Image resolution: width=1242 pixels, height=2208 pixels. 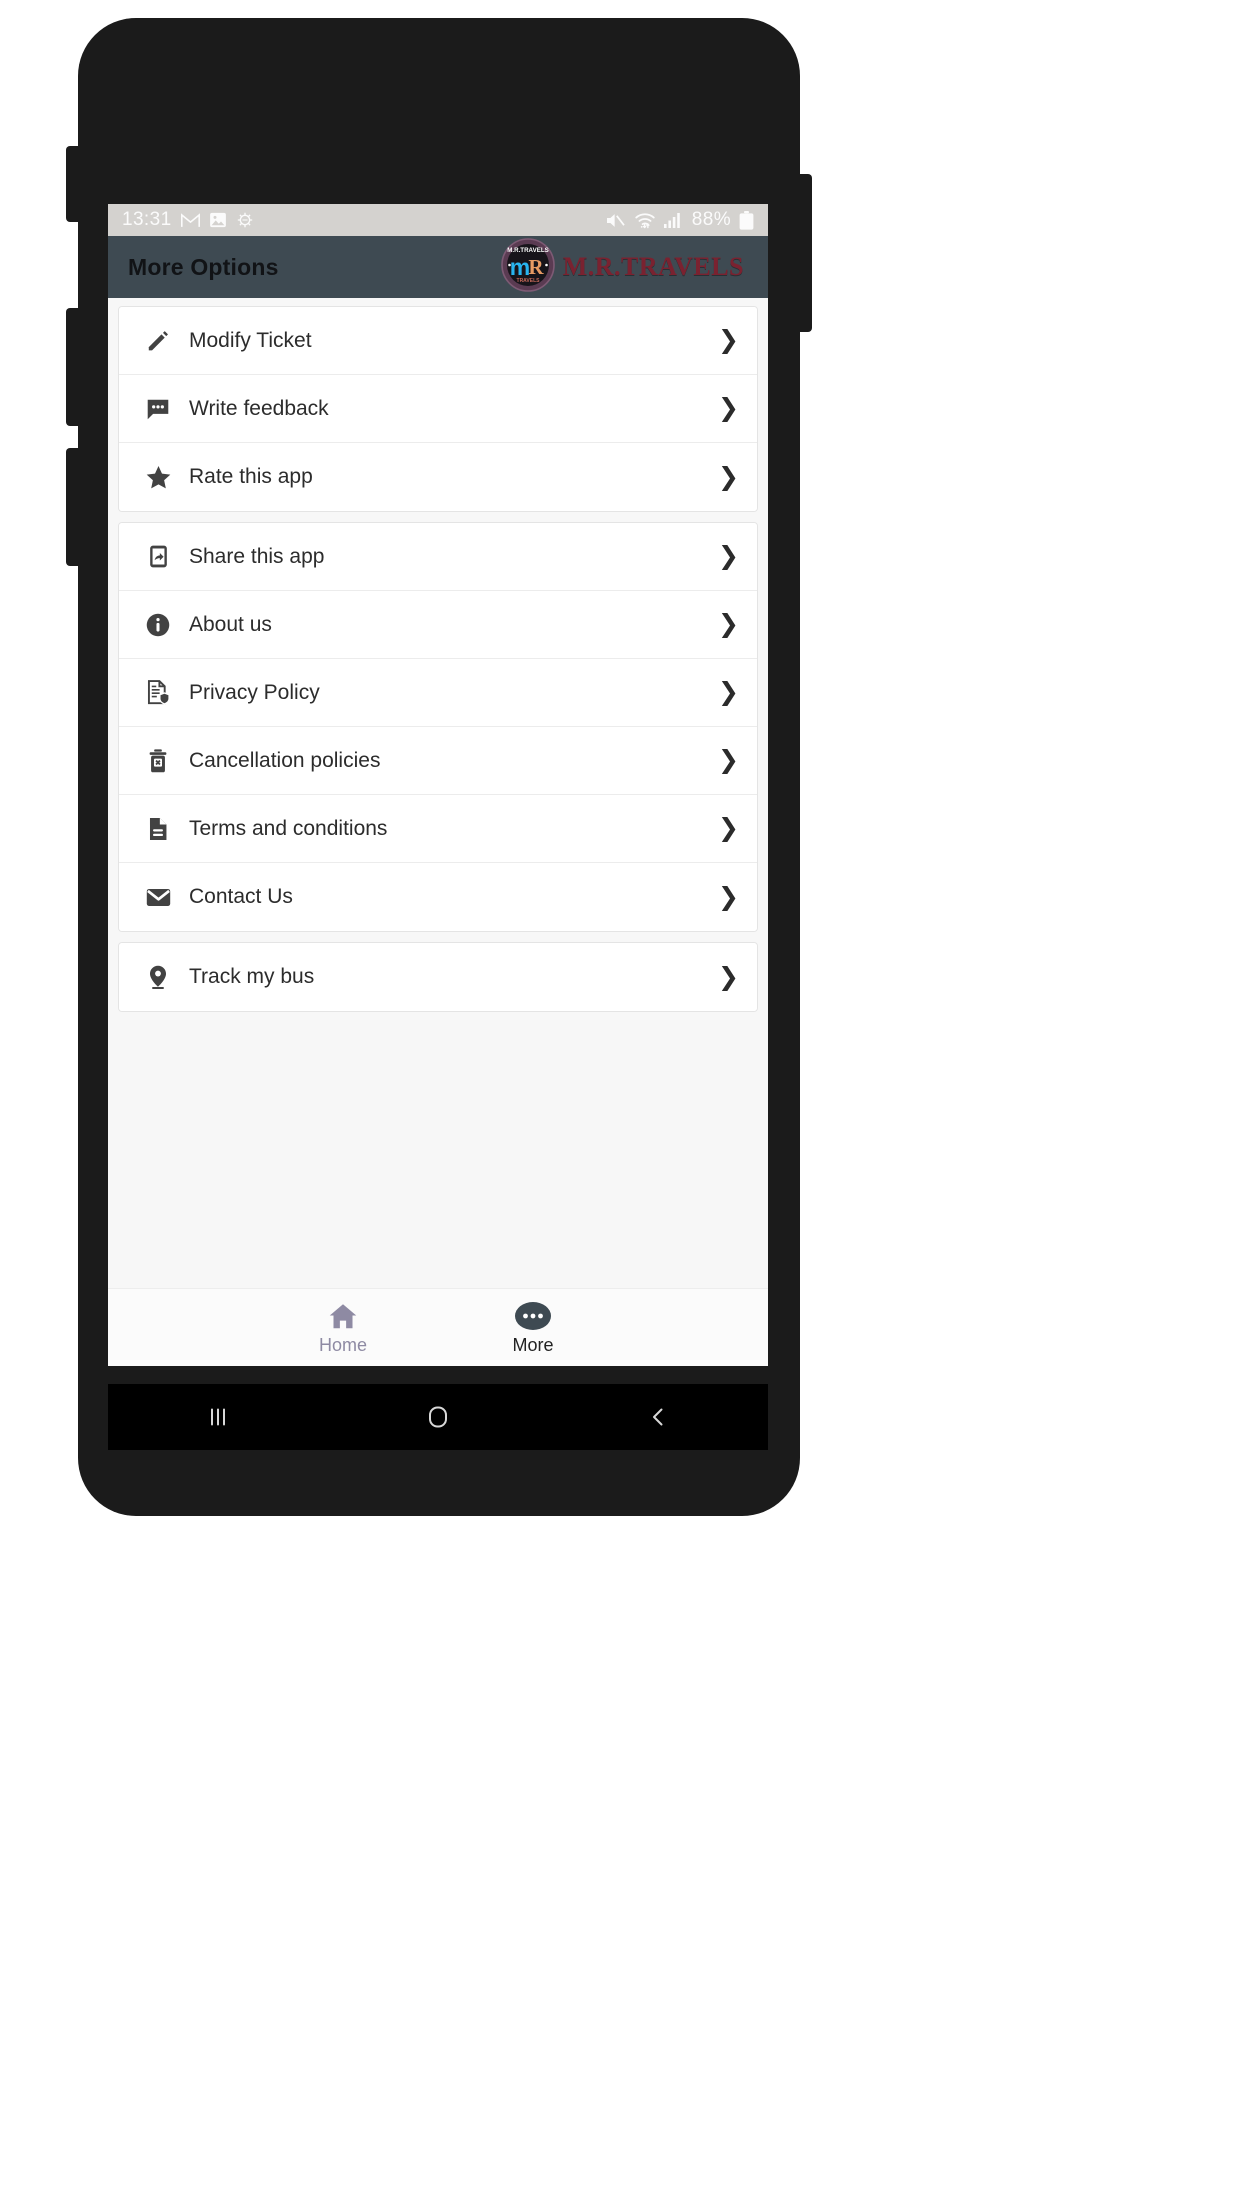 What do you see at coordinates (158, 625) in the screenshot?
I see `info-circle-icon` at bounding box center [158, 625].